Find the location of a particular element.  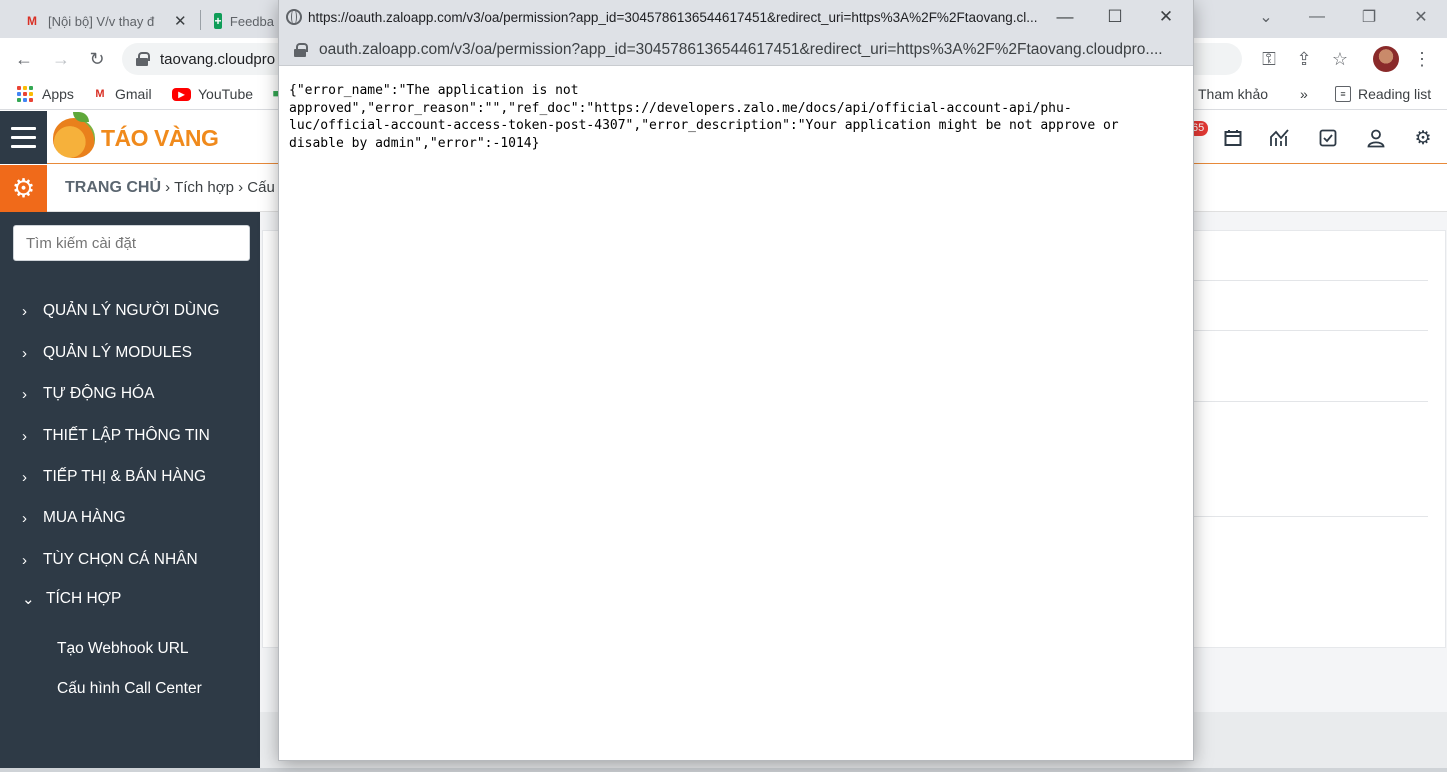

profile-avatar is located at coordinates (1386, 59).